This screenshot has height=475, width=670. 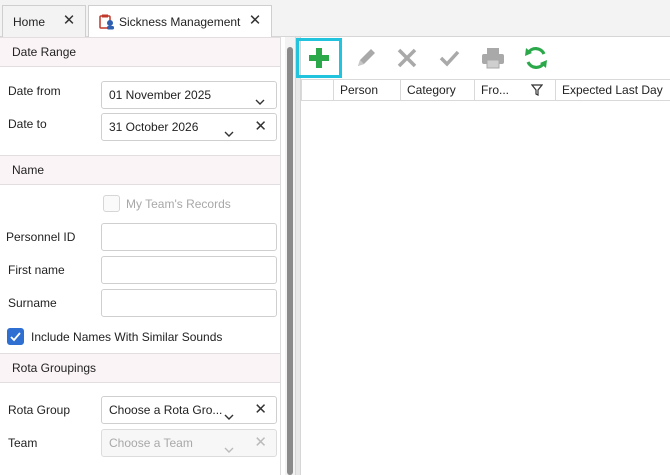 I want to click on my-team-records-checkbox, so click(x=111, y=203).